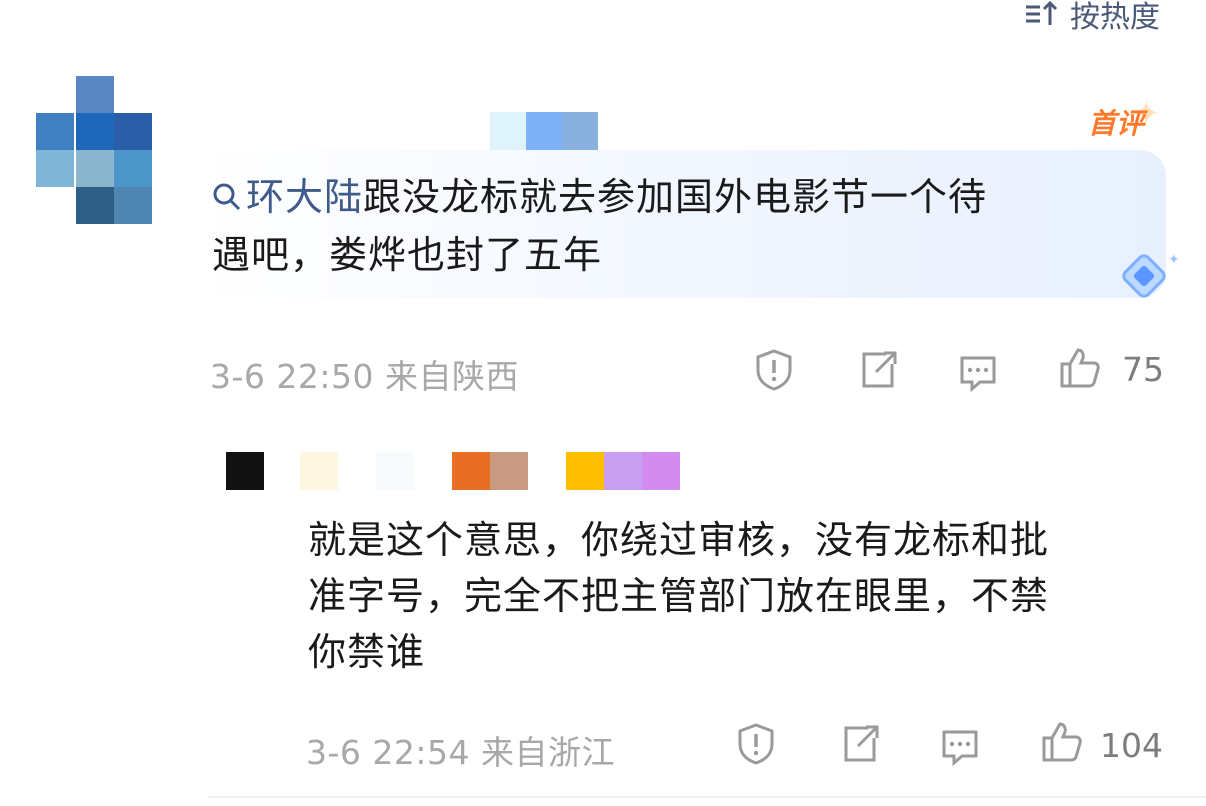  I want to click on sort-icon, so click(1042, 12).